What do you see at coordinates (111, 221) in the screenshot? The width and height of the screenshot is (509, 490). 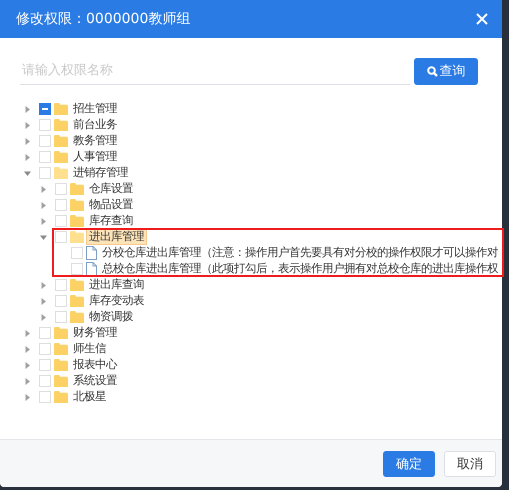 I see `tree-item: 库存查询` at bounding box center [111, 221].